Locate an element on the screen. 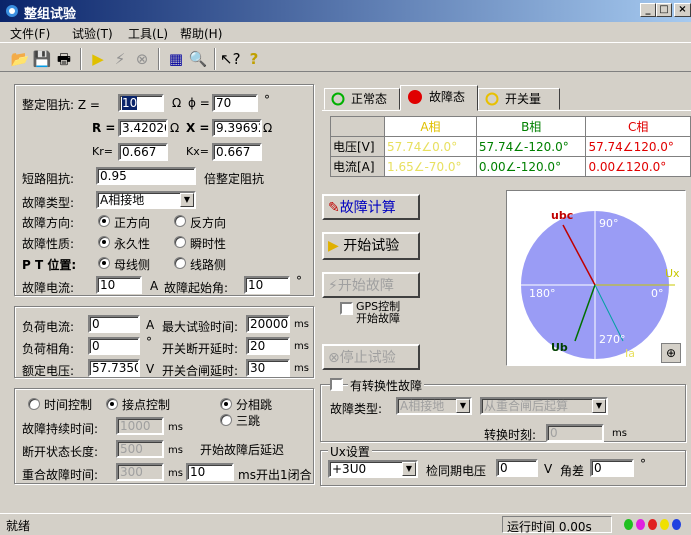 Image resolution: width=691 pixels, height=535 pixels. off-len-input: 500 is located at coordinates (140, 449).